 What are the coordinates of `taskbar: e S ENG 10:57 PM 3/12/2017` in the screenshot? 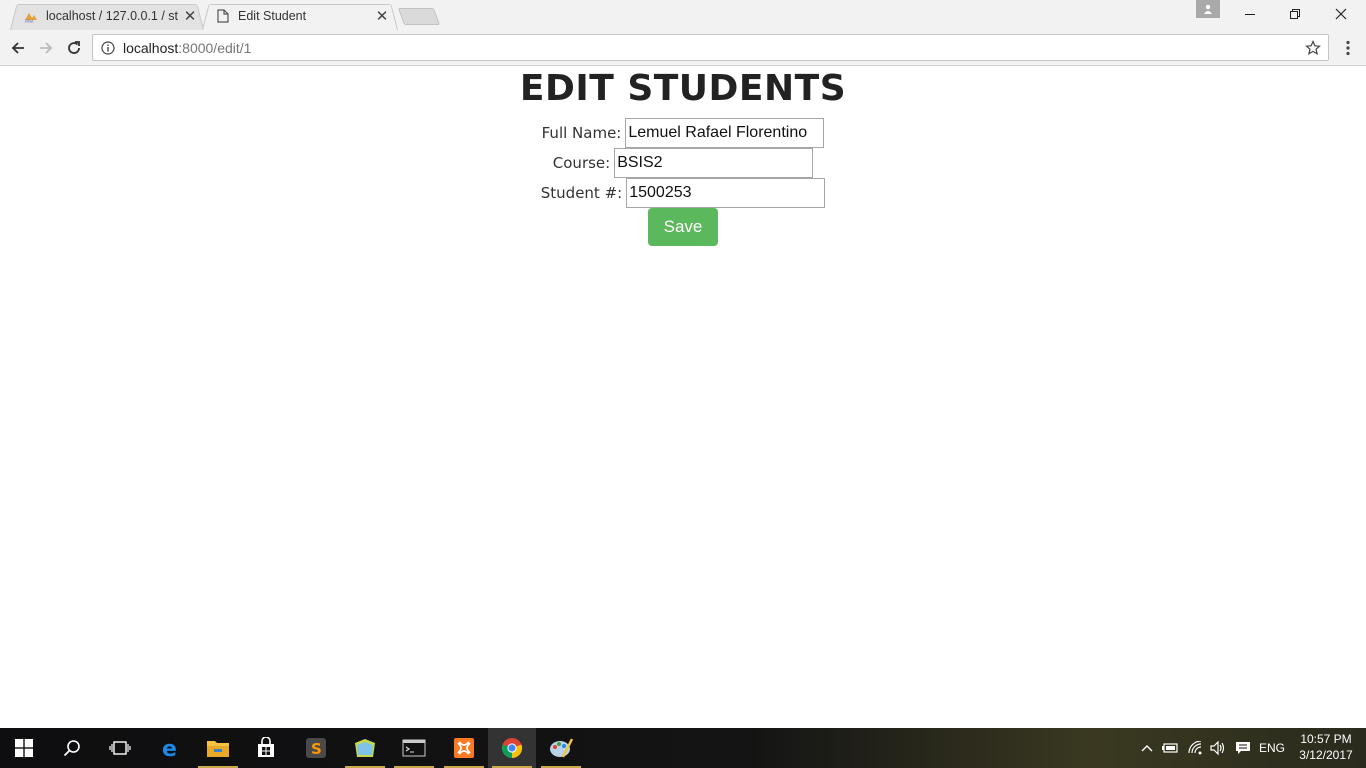 It's located at (683, 748).